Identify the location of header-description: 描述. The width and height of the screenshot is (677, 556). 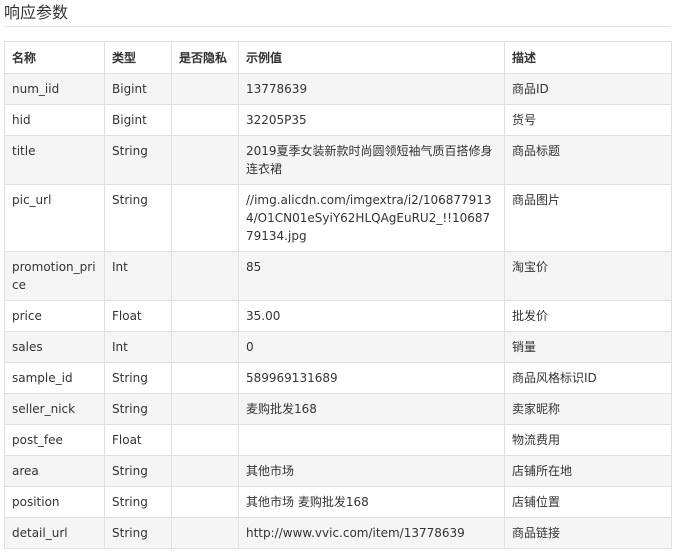
(588, 57).